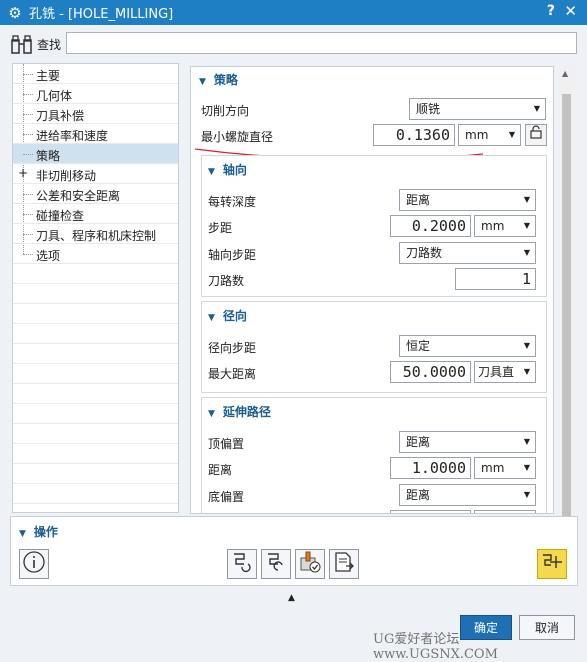 The height and width of the screenshot is (662, 587). I want to click on search-row: 查找, so click(293, 44).